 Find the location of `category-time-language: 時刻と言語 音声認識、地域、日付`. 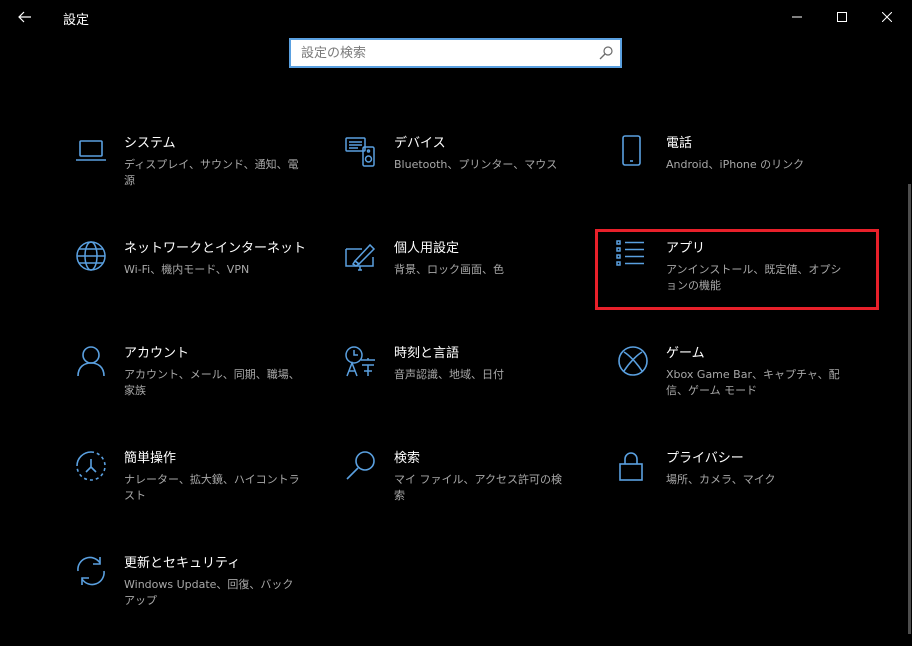

category-time-language: 時刻と言語 音声認識、地域、日付 is located at coordinates (479, 385).